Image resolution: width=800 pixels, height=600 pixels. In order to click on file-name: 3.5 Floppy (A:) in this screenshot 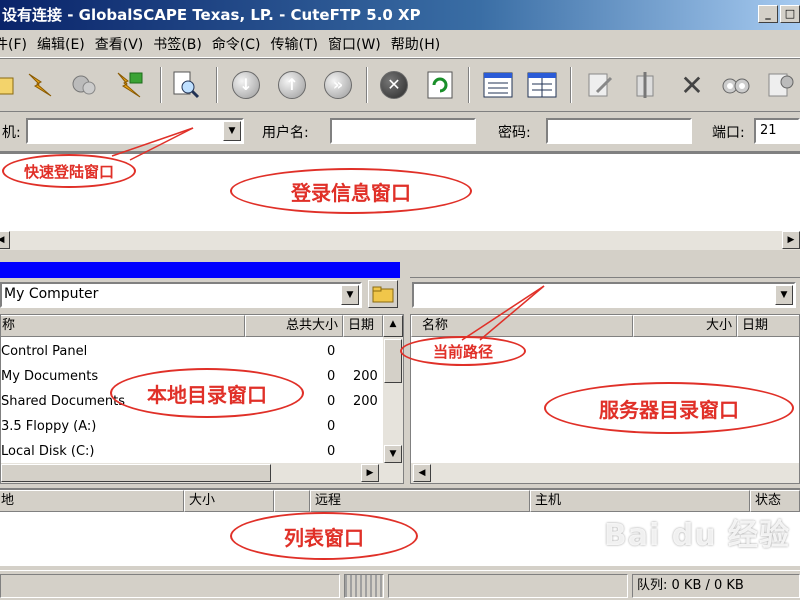, I will do `click(49, 426)`.